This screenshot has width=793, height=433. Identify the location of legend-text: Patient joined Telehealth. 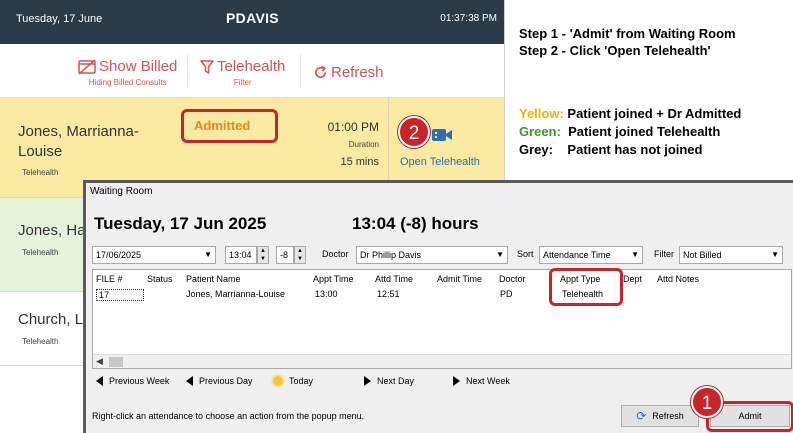
(640, 131).